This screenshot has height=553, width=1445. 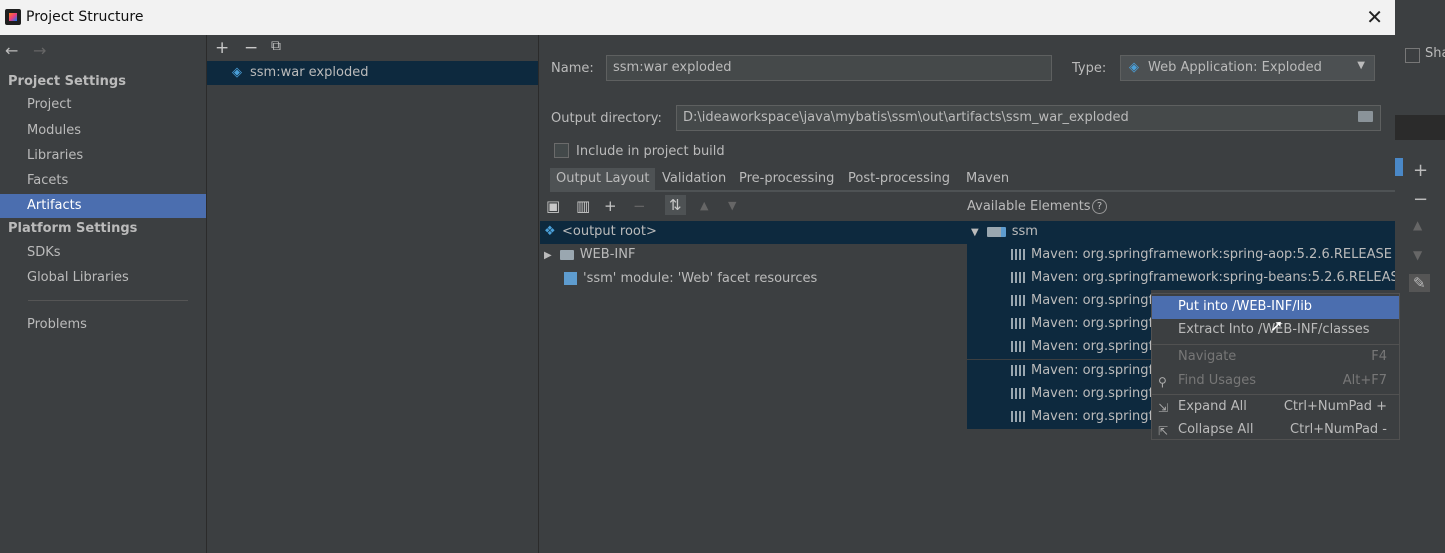 What do you see at coordinates (899, 180) in the screenshot?
I see `tab-post-processing: Post-processing` at bounding box center [899, 180].